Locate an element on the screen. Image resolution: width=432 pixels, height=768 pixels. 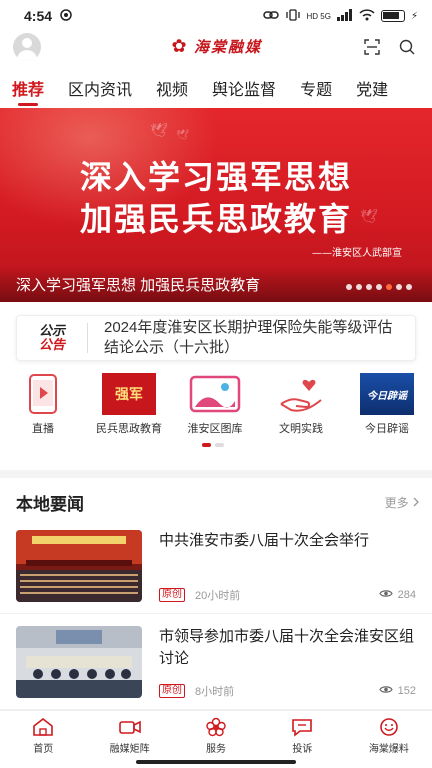
carousel-dots is located at coordinates (379, 287).